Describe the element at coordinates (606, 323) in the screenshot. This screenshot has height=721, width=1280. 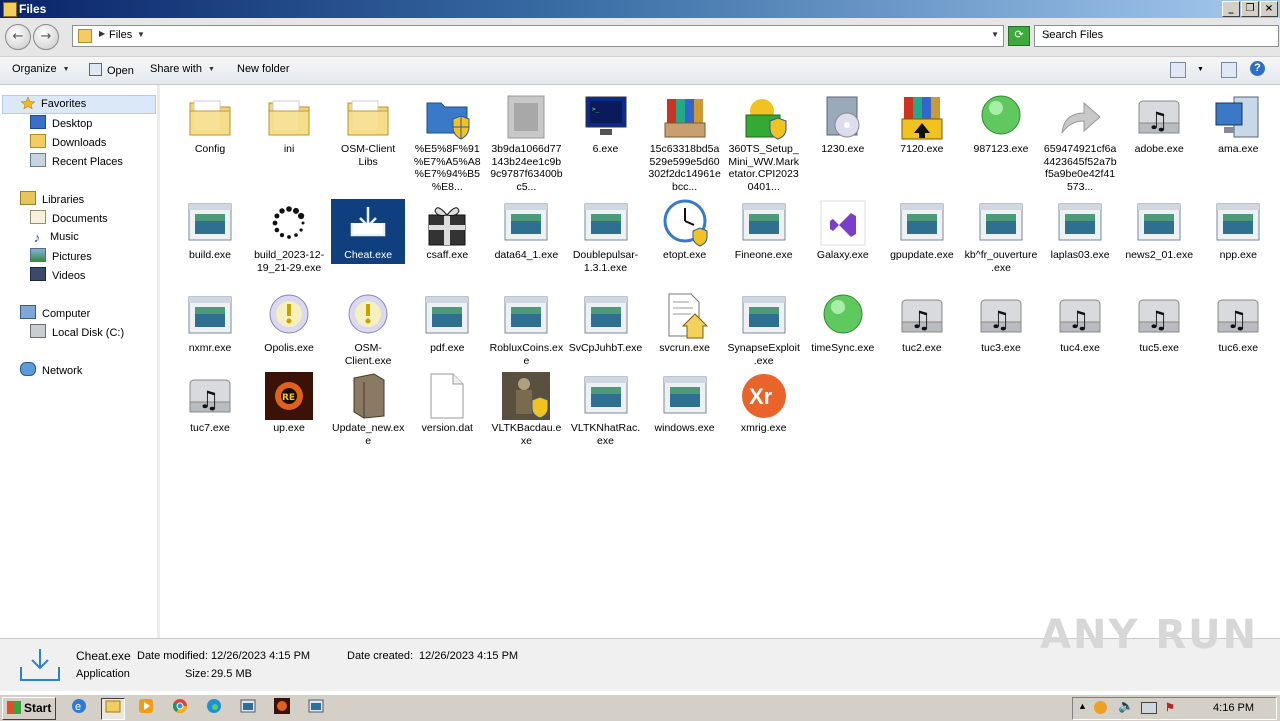
I see `file-item: SvCpJuhbT.exe` at that location.